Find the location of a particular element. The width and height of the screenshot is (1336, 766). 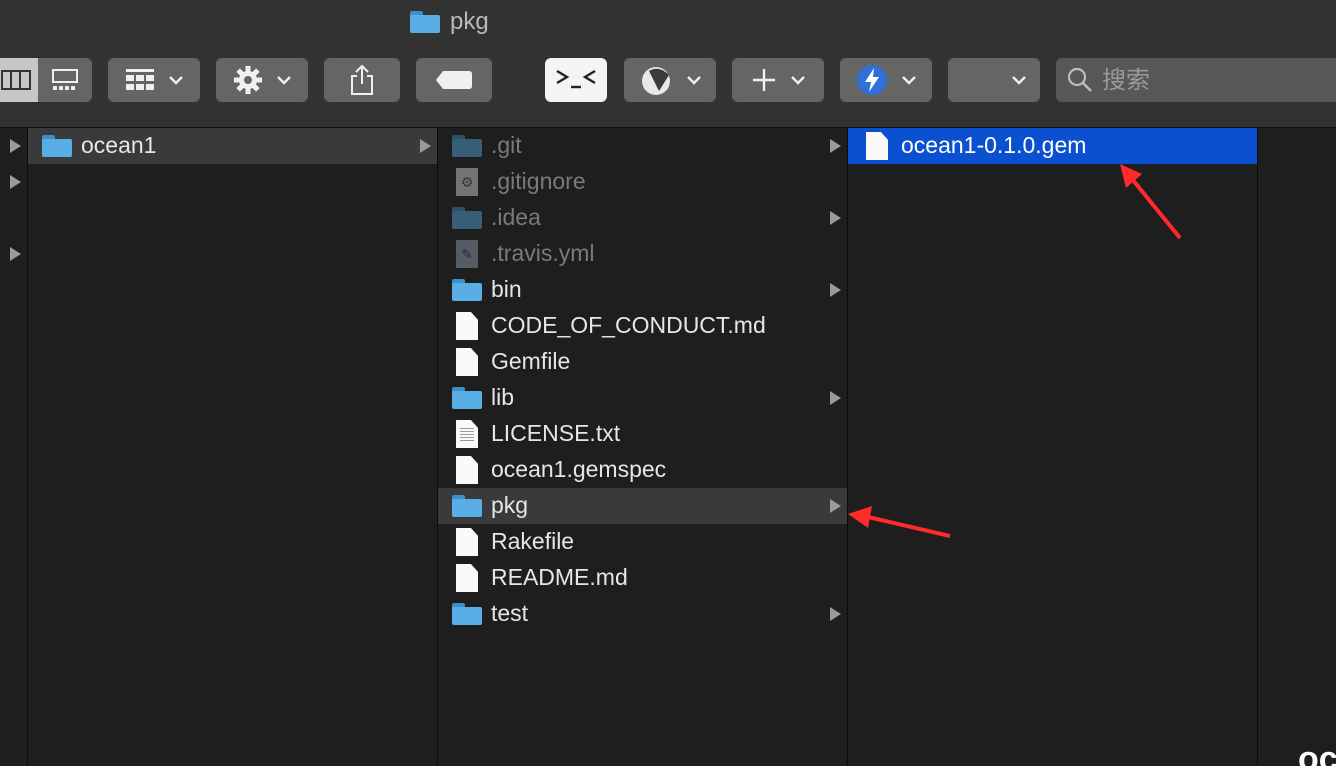

file-row: CODE_OF_CONDUCT.md is located at coordinates (642, 326).